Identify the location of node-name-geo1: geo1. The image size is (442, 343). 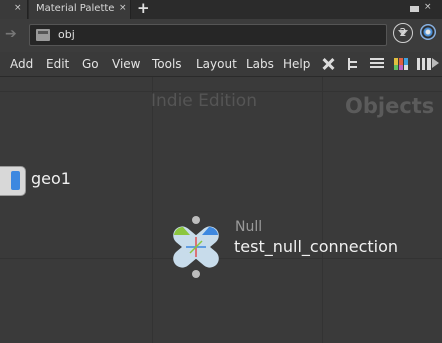
(51, 178).